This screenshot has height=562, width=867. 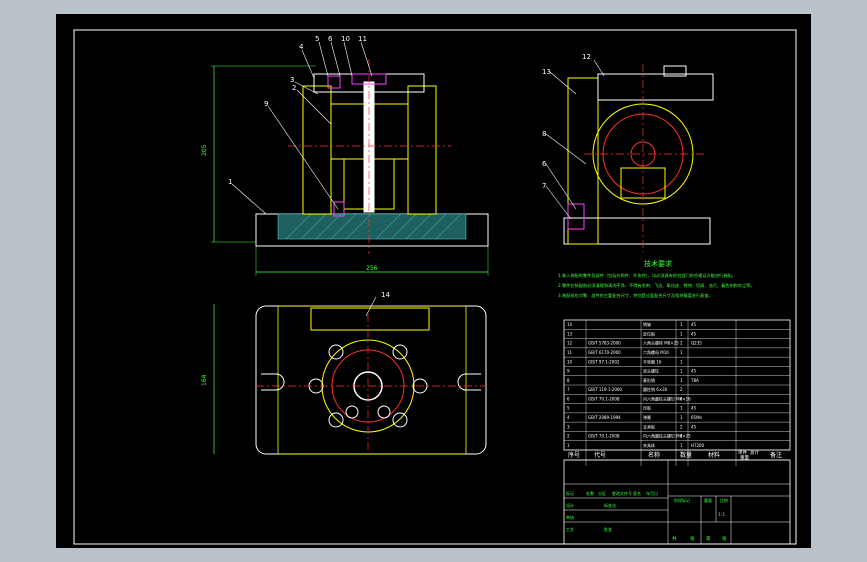 What do you see at coordinates (776, 455) in the screenshot?
I see `bom-header-remark: 备注` at bounding box center [776, 455].